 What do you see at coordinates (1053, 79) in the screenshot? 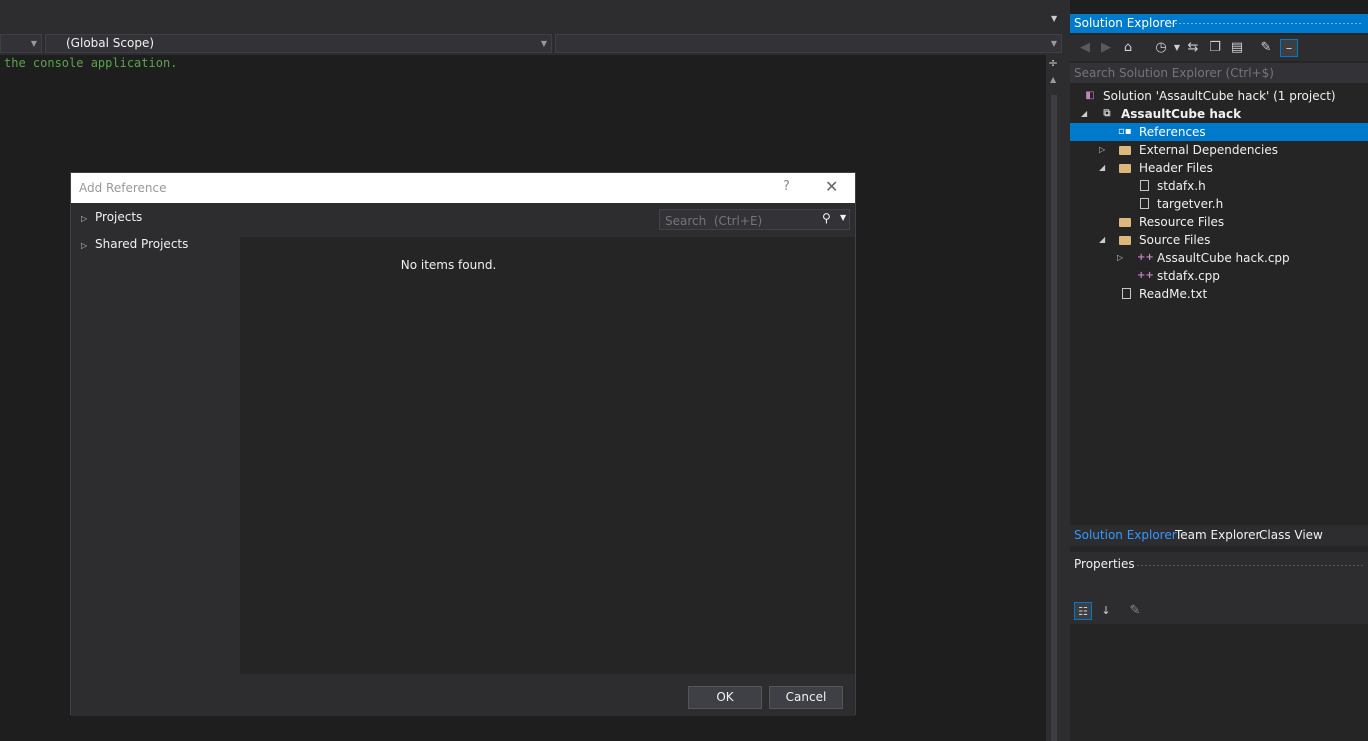
I see `scroll-up-icon: ▲` at bounding box center [1053, 79].